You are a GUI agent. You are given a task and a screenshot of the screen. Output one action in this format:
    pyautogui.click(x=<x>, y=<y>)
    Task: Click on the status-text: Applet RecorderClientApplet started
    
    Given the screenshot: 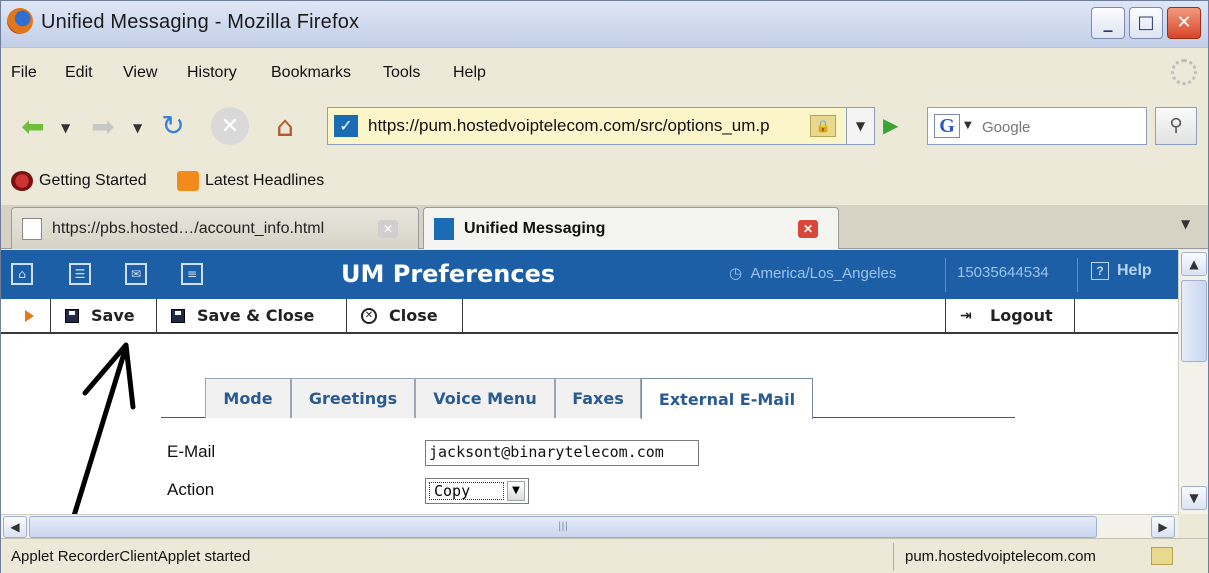 What is the action you would take?
    pyautogui.click(x=131, y=556)
    